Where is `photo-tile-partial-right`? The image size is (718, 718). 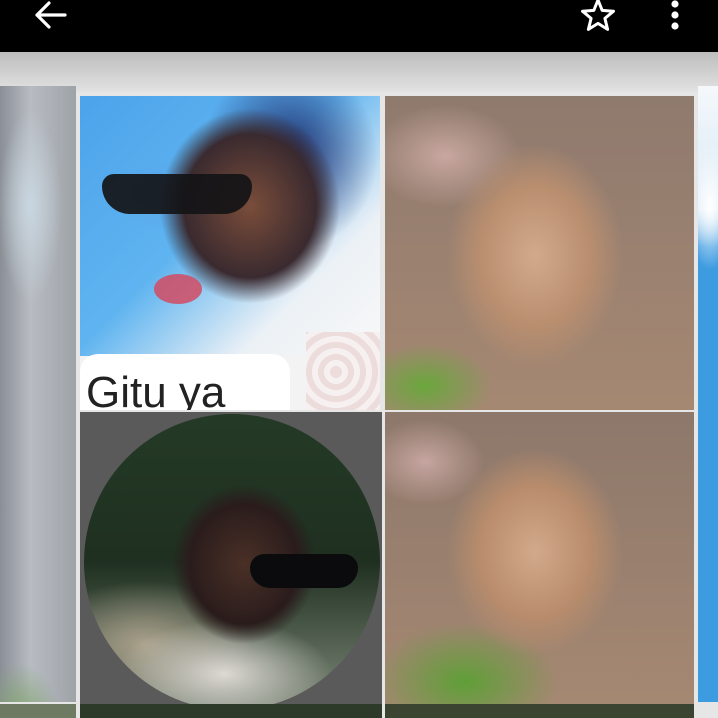
photo-tile-partial-right is located at coordinates (708, 394).